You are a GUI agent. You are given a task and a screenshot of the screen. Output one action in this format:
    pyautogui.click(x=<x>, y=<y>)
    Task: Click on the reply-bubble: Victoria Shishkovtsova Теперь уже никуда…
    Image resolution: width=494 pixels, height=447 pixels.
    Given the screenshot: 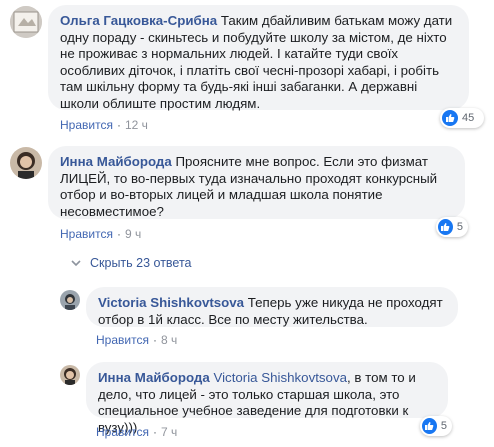 What is the action you would take?
    pyautogui.click(x=272, y=307)
    